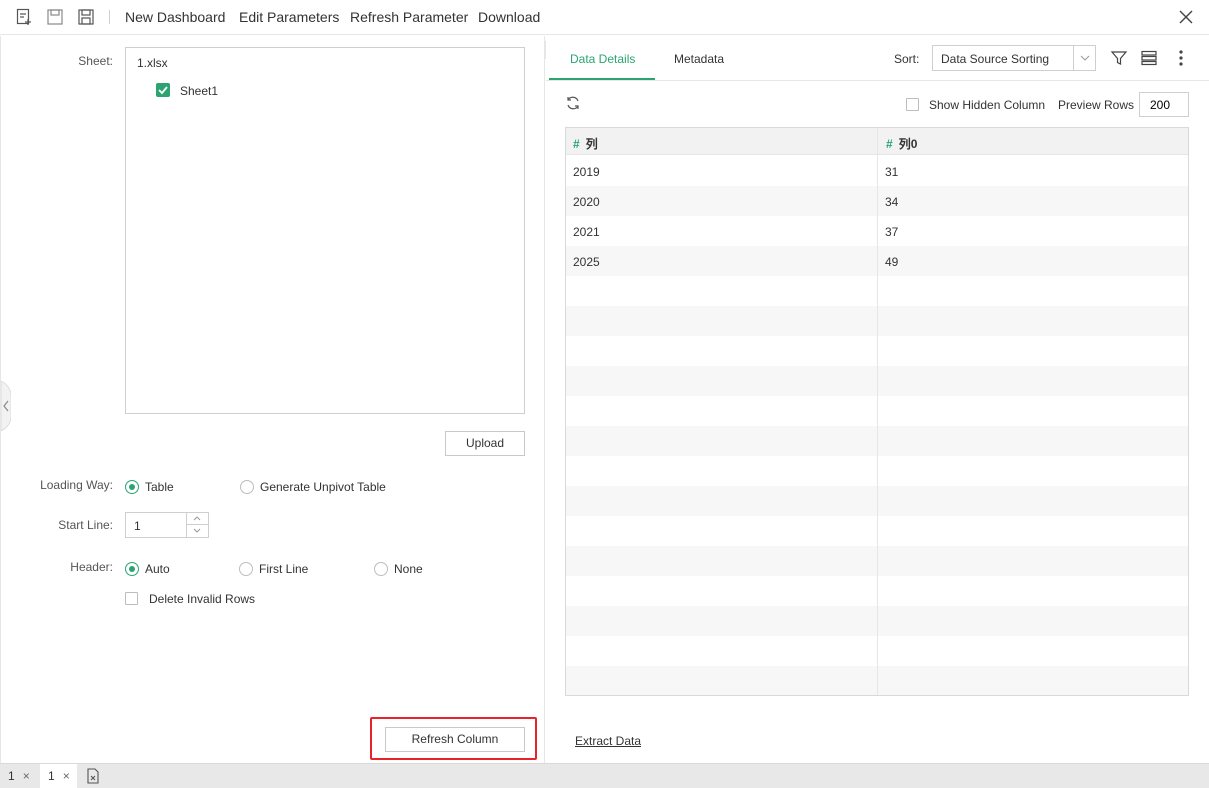 The width and height of the screenshot is (1209, 788). I want to click on more-options-icon, so click(1181, 58).